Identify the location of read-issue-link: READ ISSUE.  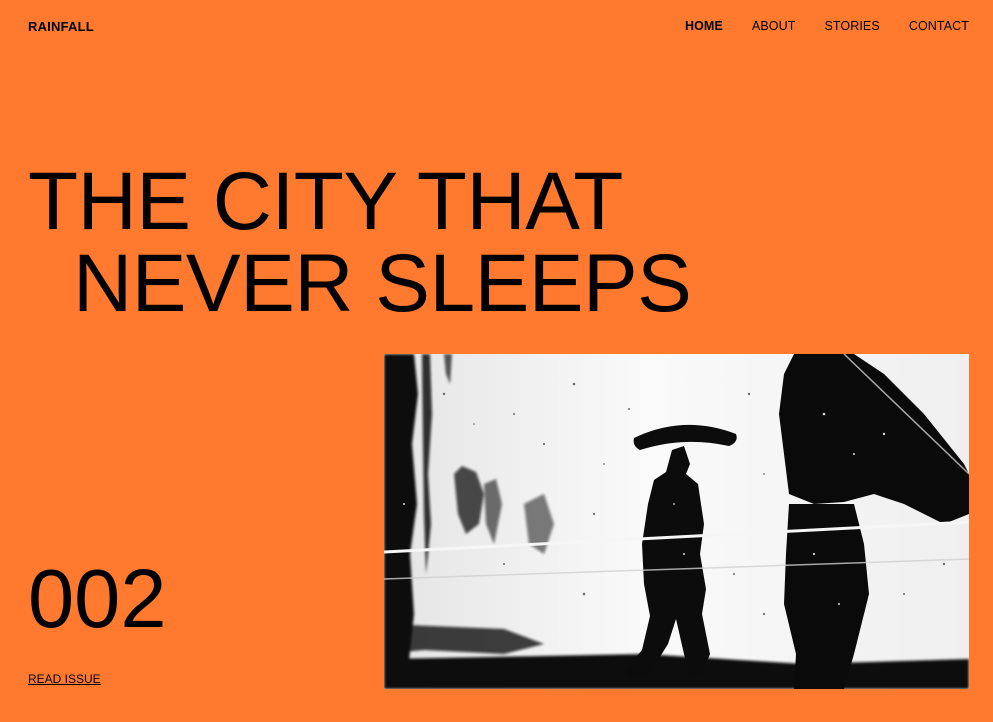
(64, 679).